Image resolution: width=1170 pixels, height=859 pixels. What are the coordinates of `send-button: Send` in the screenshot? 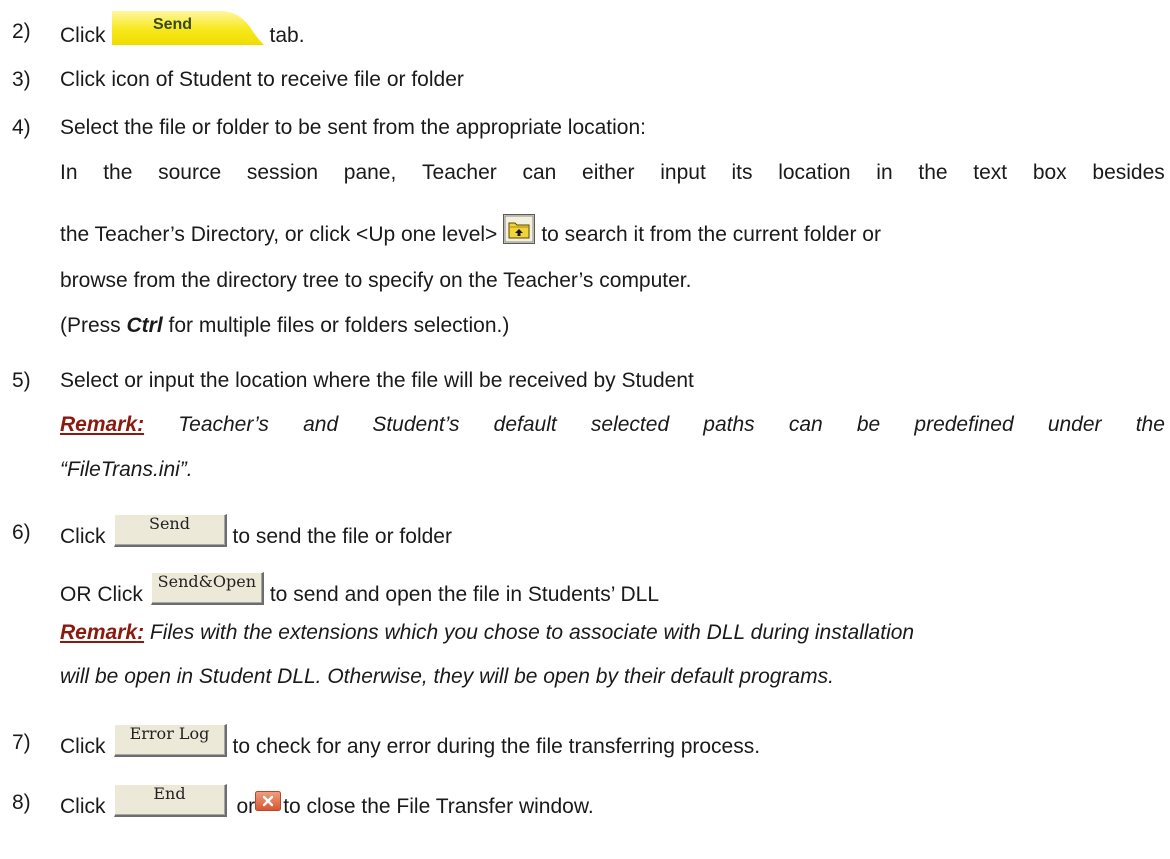 It's located at (170, 530).